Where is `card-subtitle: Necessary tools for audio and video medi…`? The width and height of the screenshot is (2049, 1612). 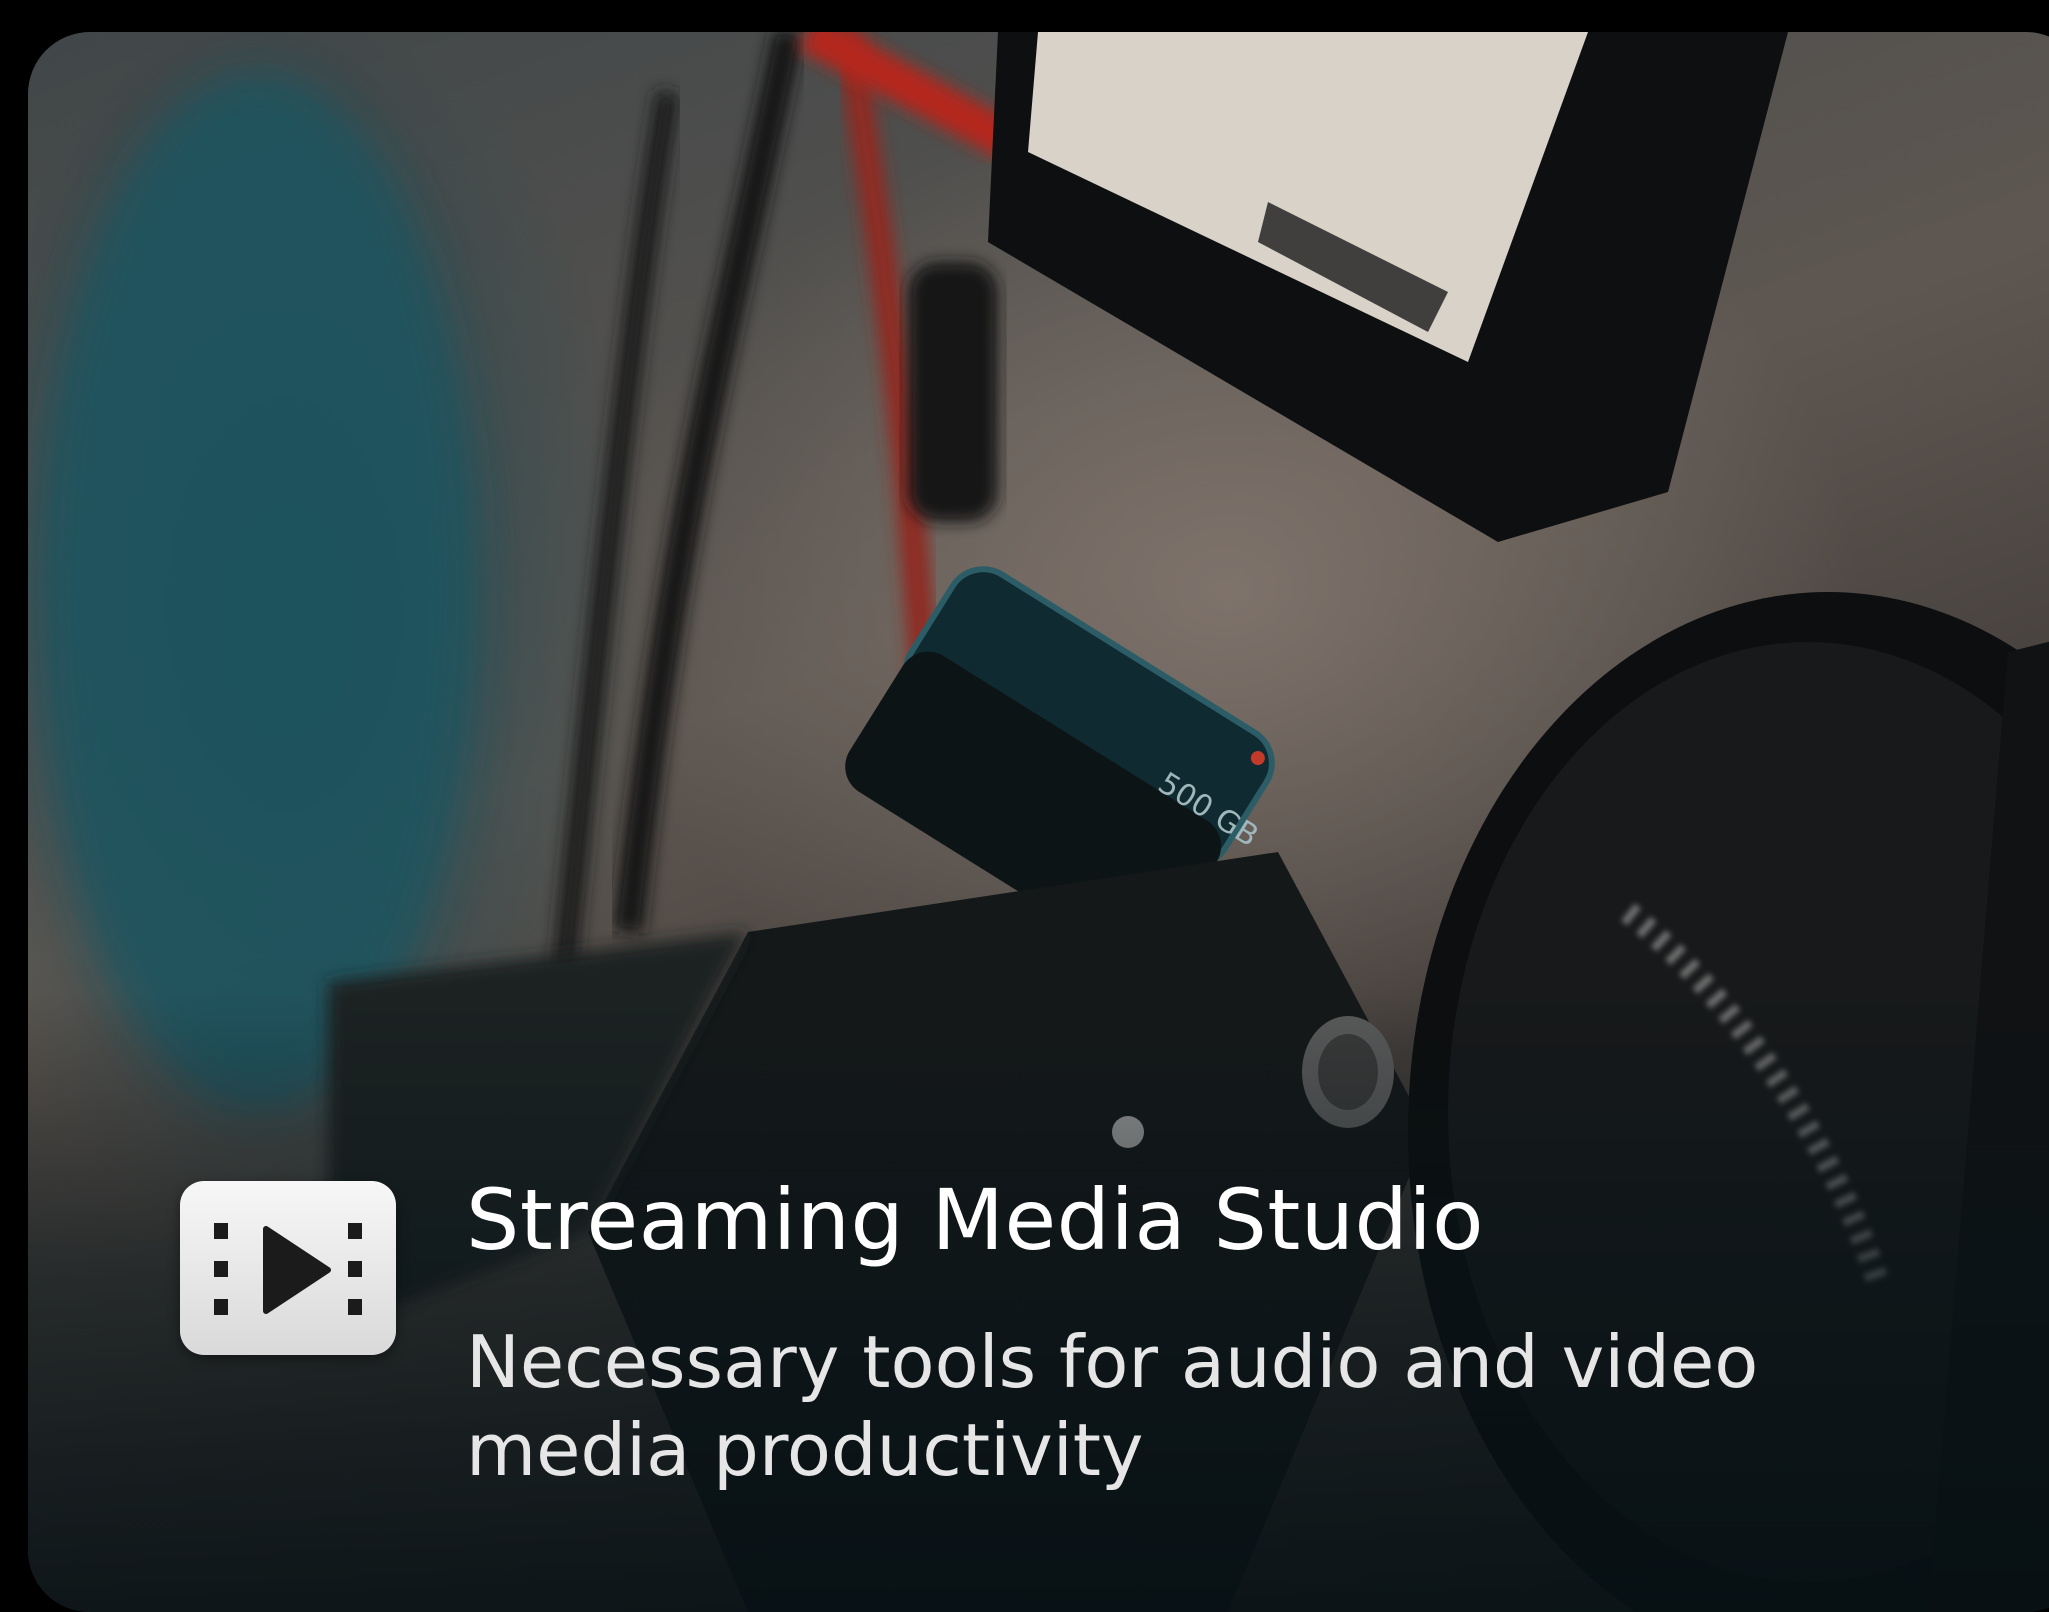 card-subtitle: Necessary tools for audio and video medi… is located at coordinates (1112, 1406).